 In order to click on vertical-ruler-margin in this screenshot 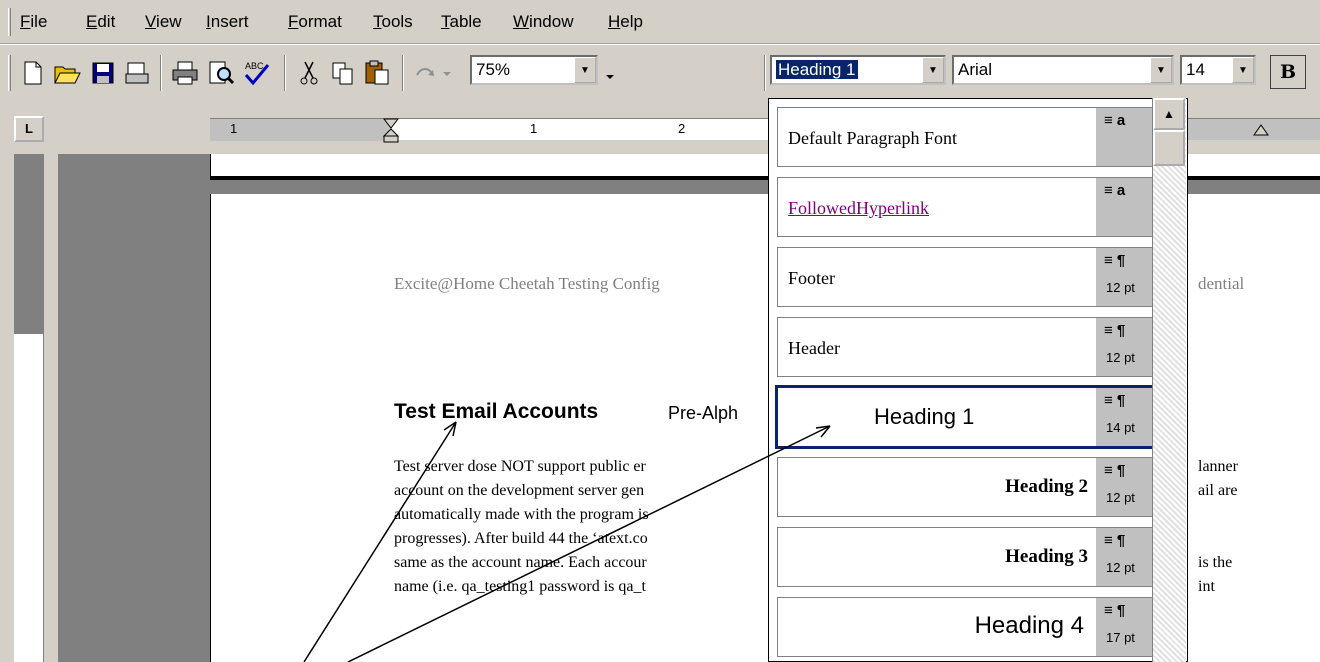, I will do `click(29, 244)`.